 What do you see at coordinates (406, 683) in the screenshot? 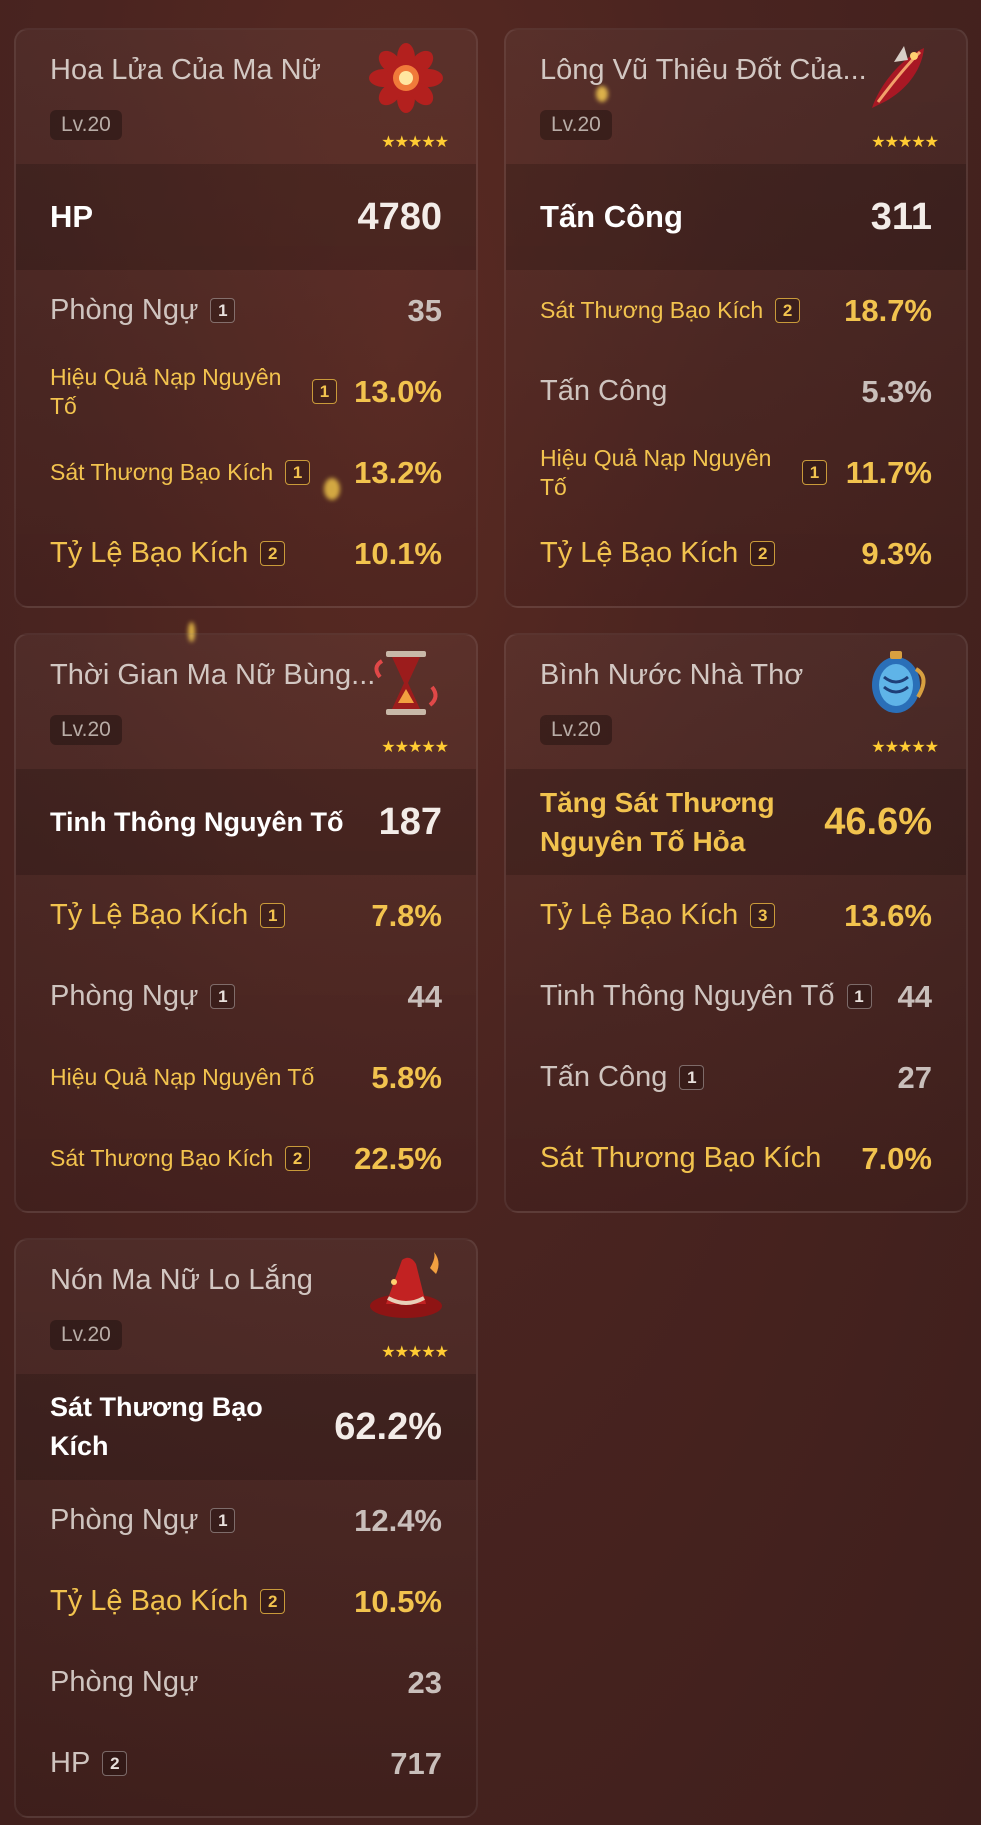
I see `hourglass-icon` at bounding box center [406, 683].